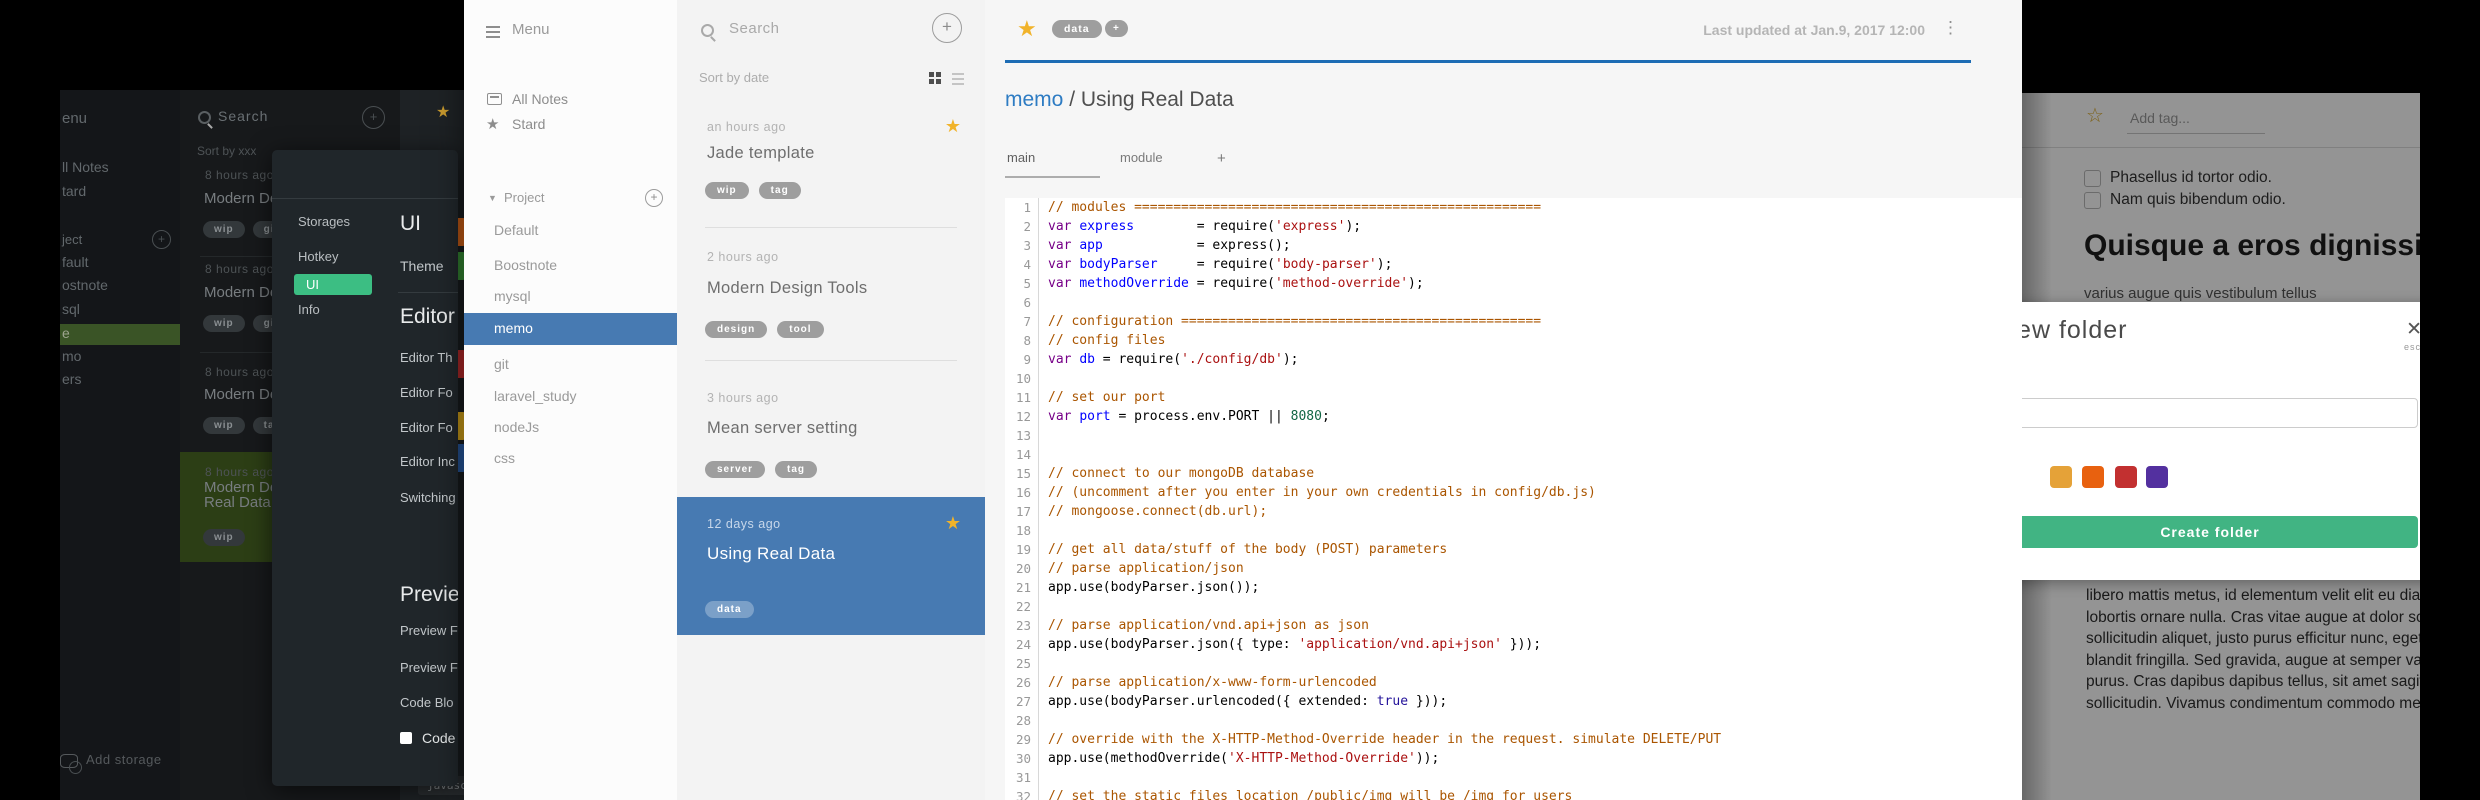  I want to click on settings-page-title: UI, so click(410, 223).